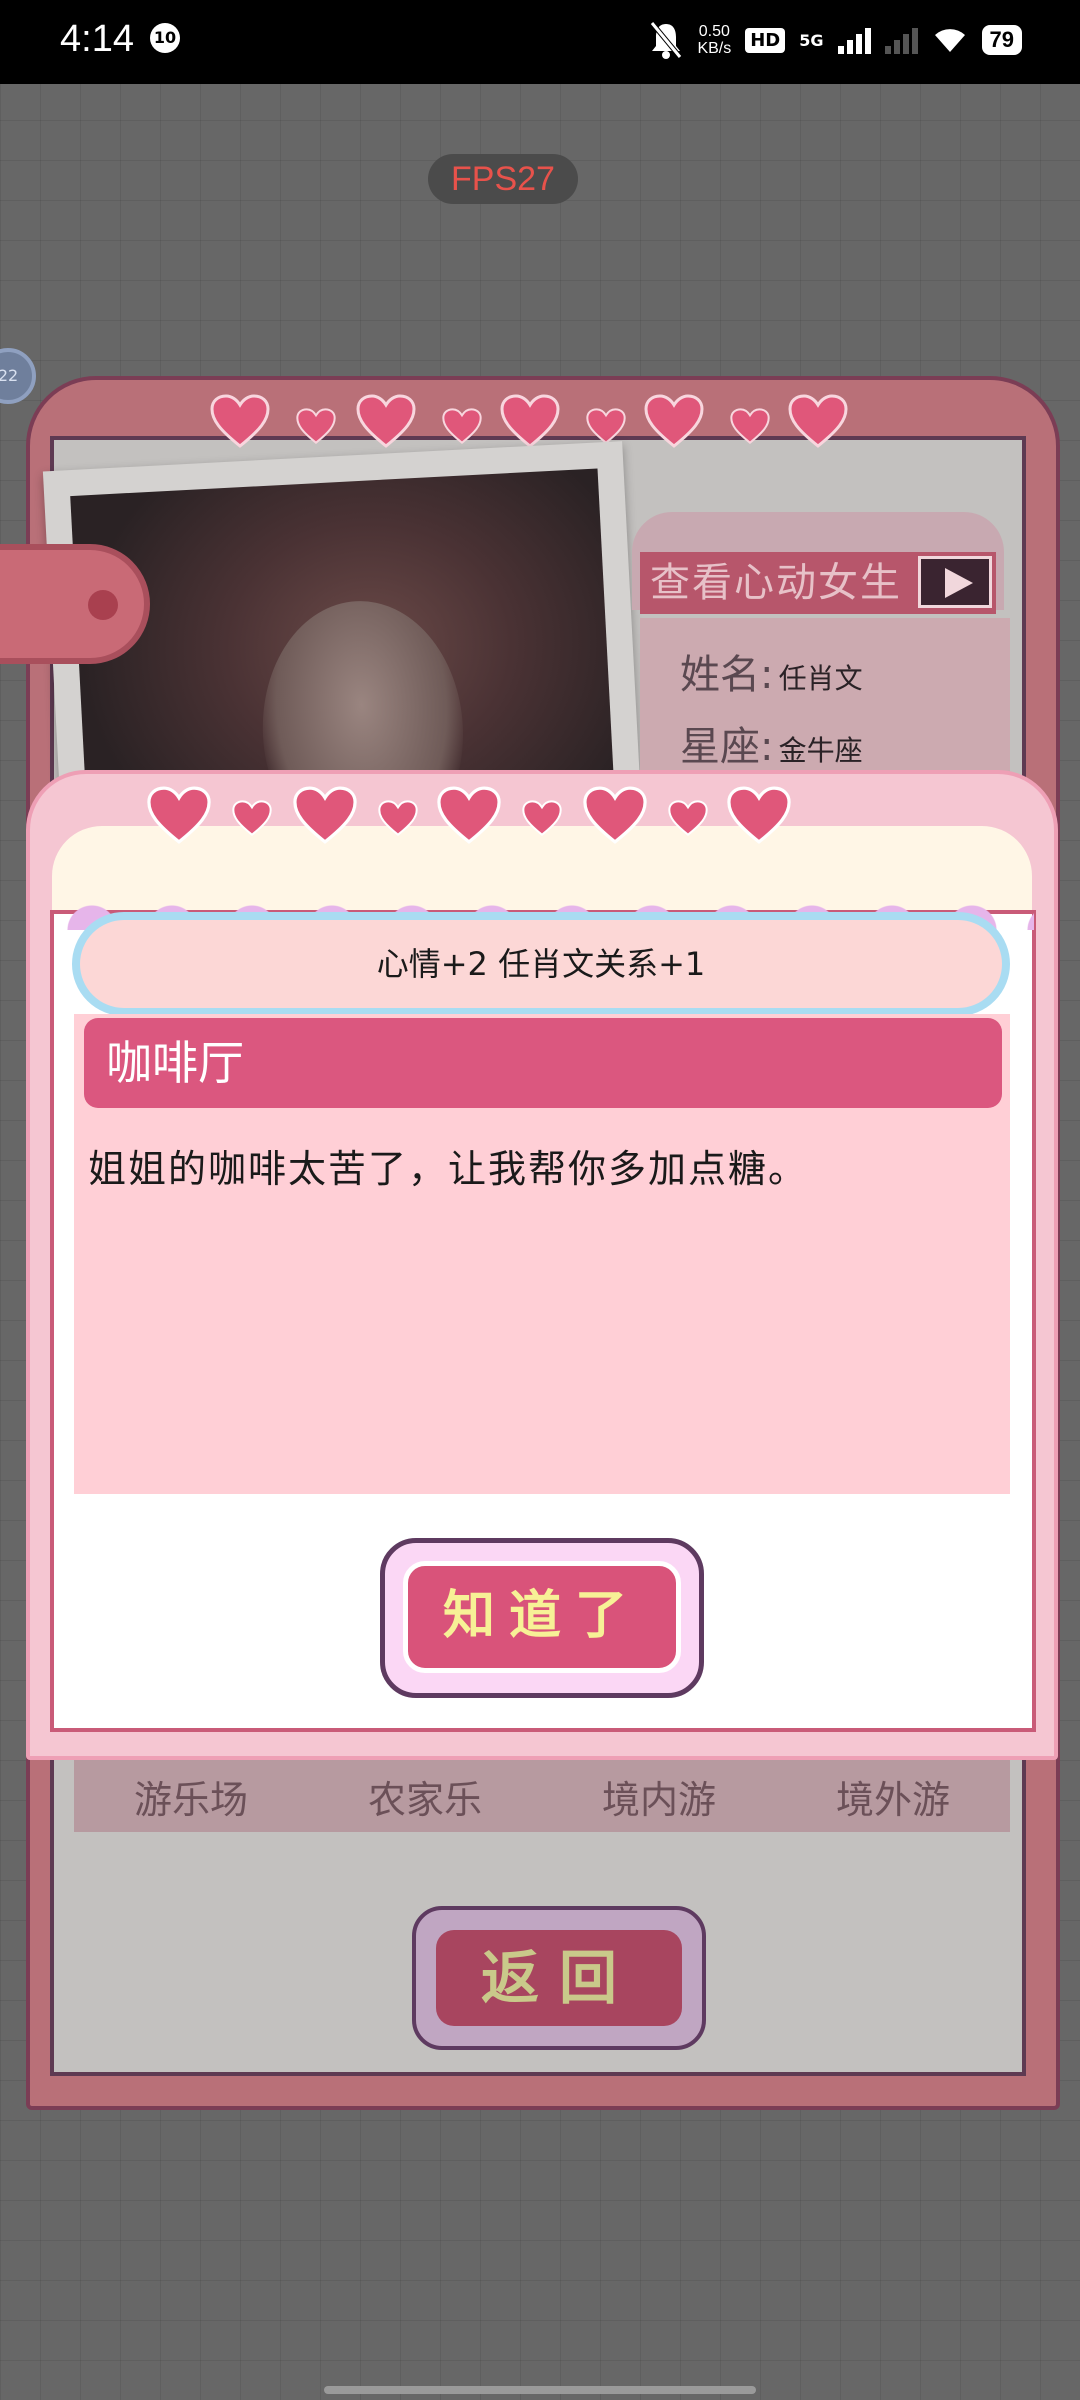 This screenshot has height=2400, width=1080. I want to click on constellation-row: 星座: 金牛座, so click(771, 743).